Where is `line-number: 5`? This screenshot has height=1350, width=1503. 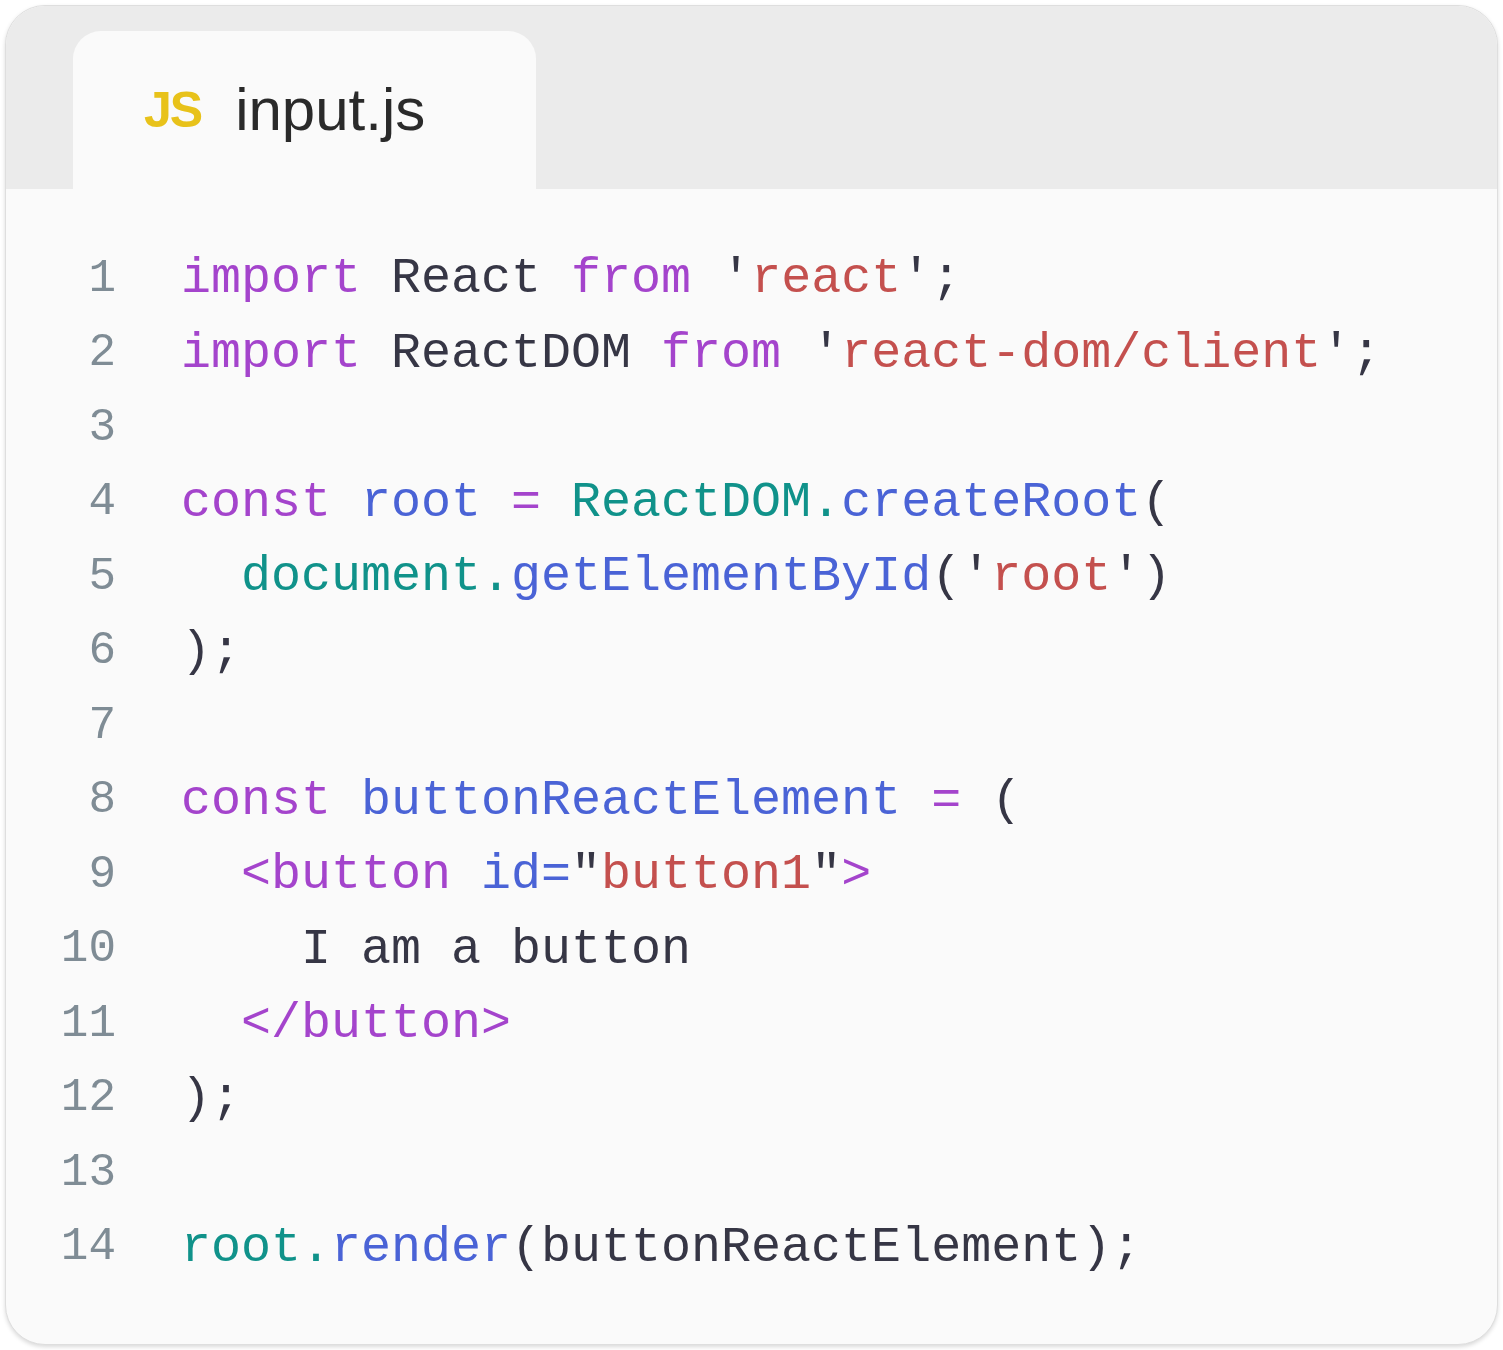
line-number: 5 is located at coordinates (101, 577).